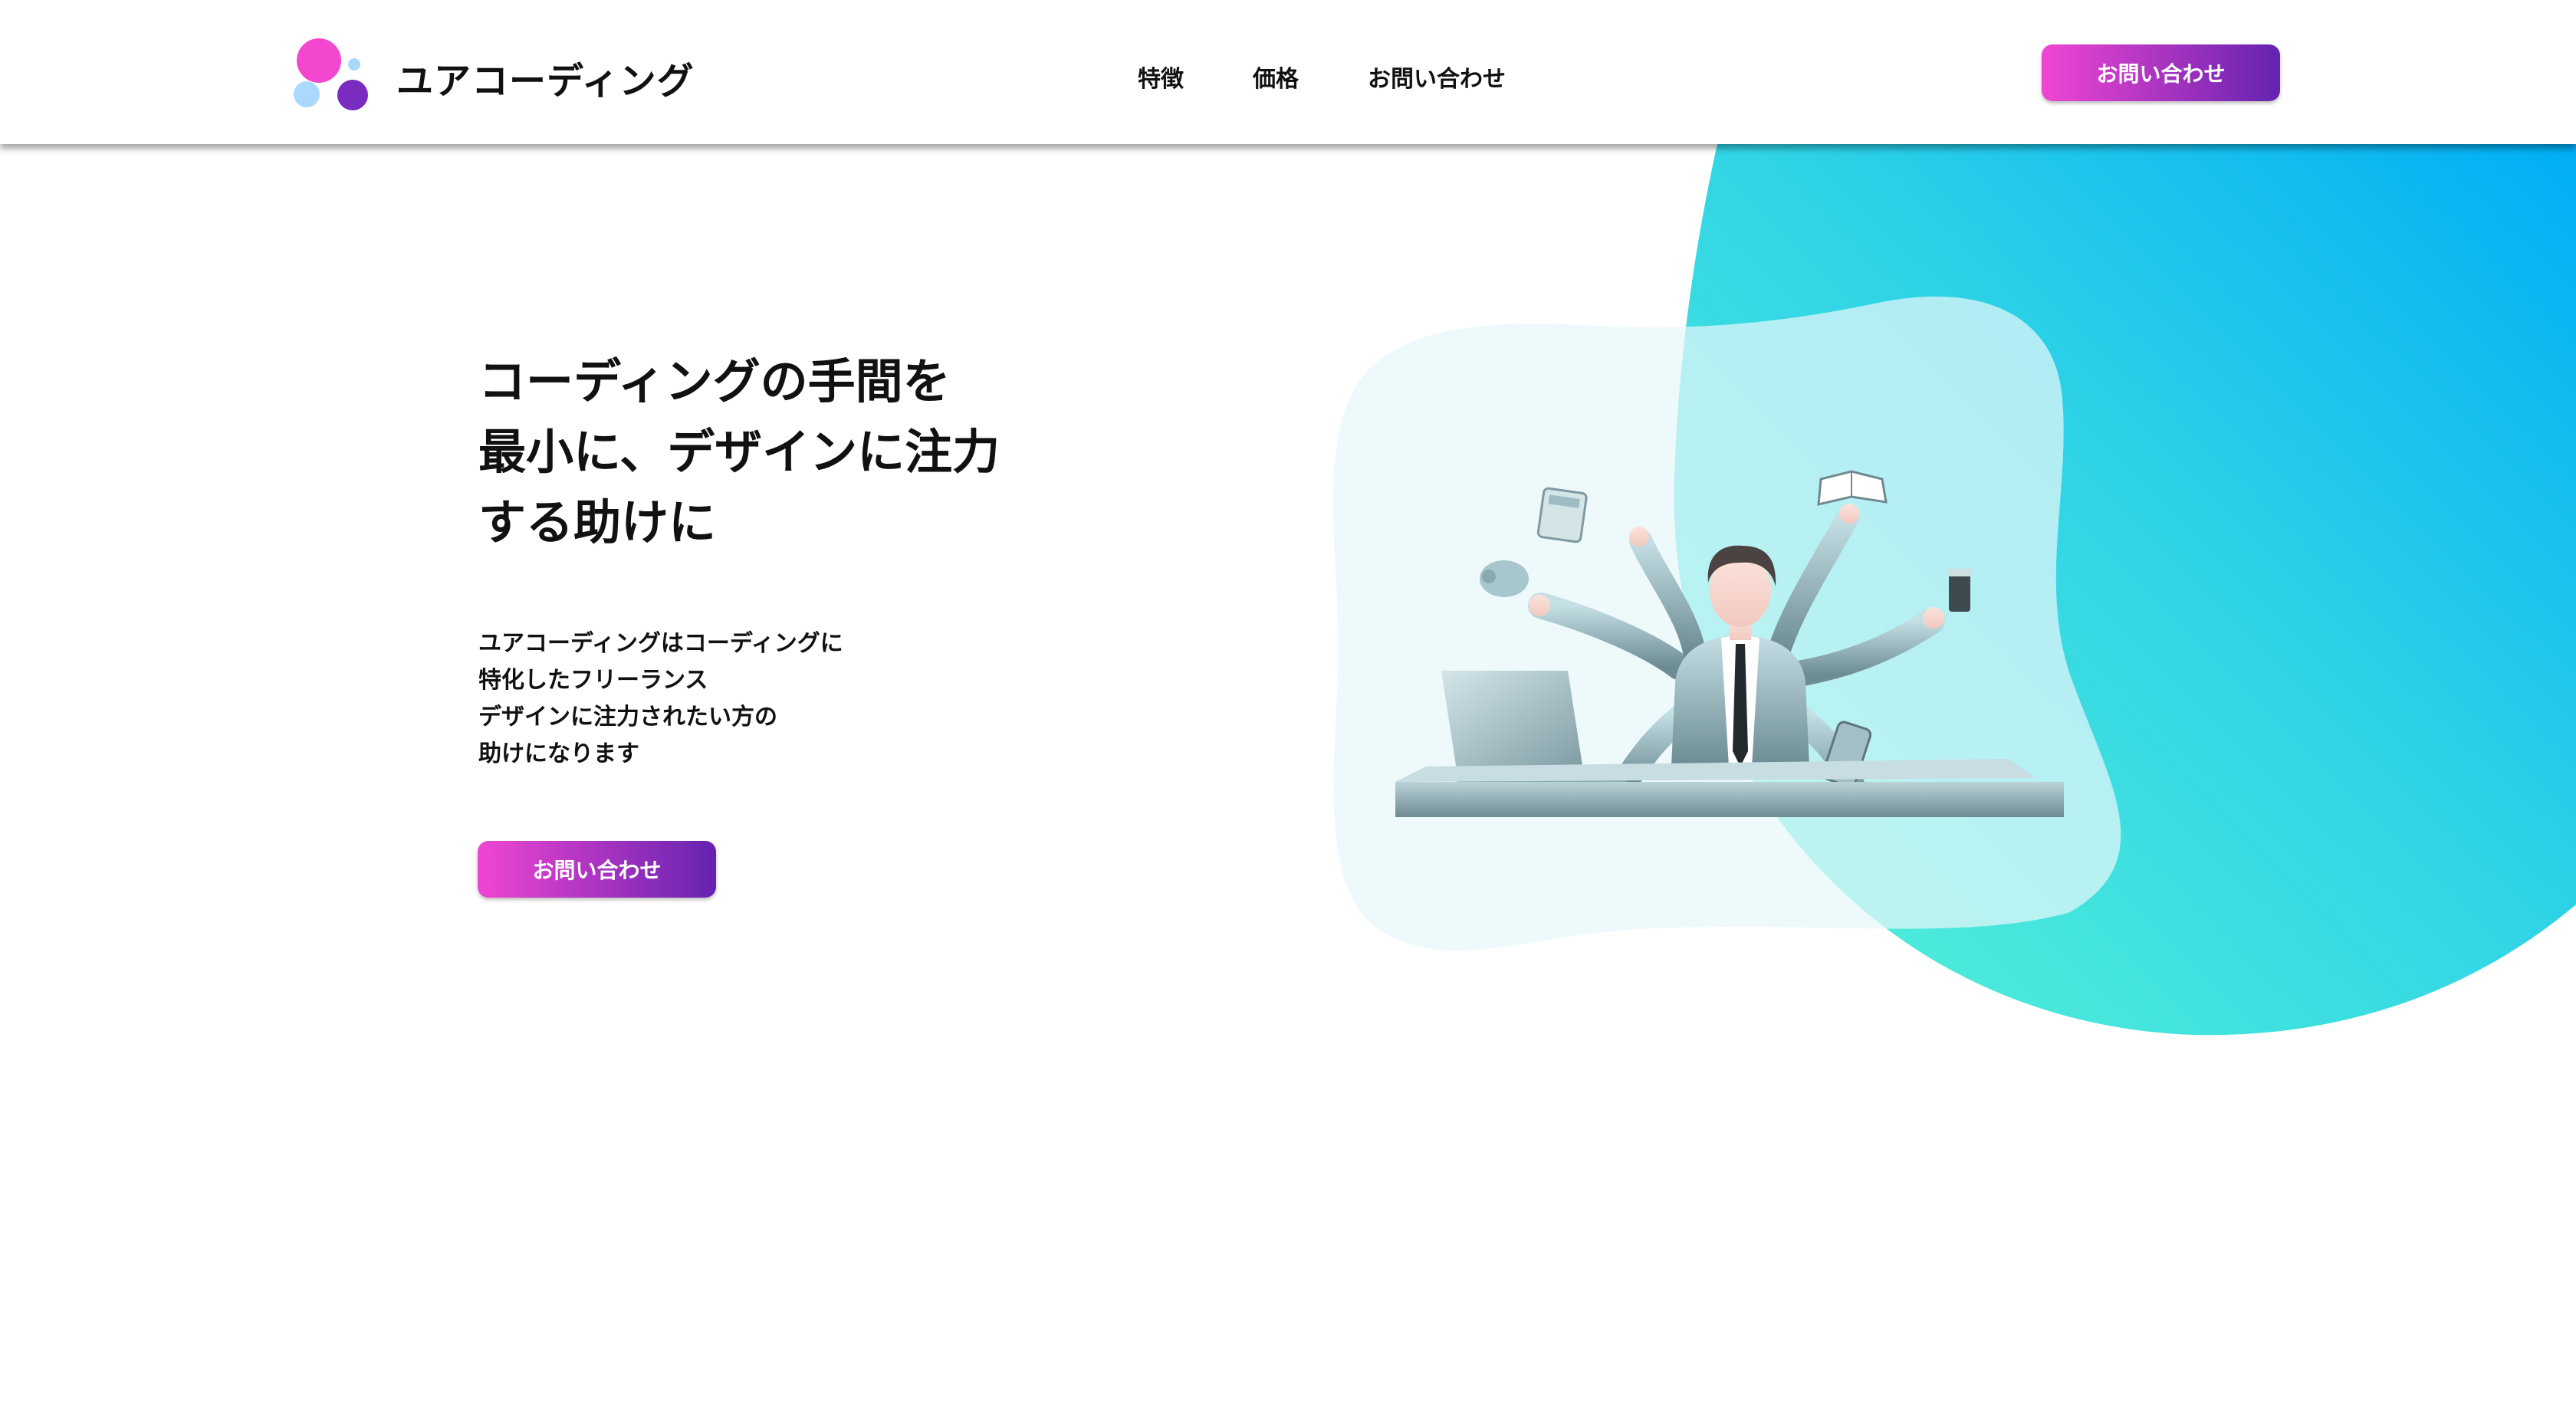  What do you see at coordinates (1161, 77) in the screenshot?
I see `nav-features: 特徴` at bounding box center [1161, 77].